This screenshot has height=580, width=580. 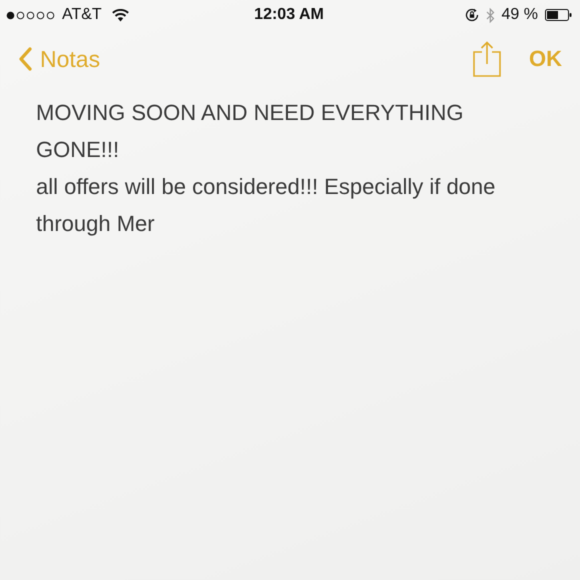 What do you see at coordinates (31, 15) in the screenshot?
I see `signal-icon` at bounding box center [31, 15].